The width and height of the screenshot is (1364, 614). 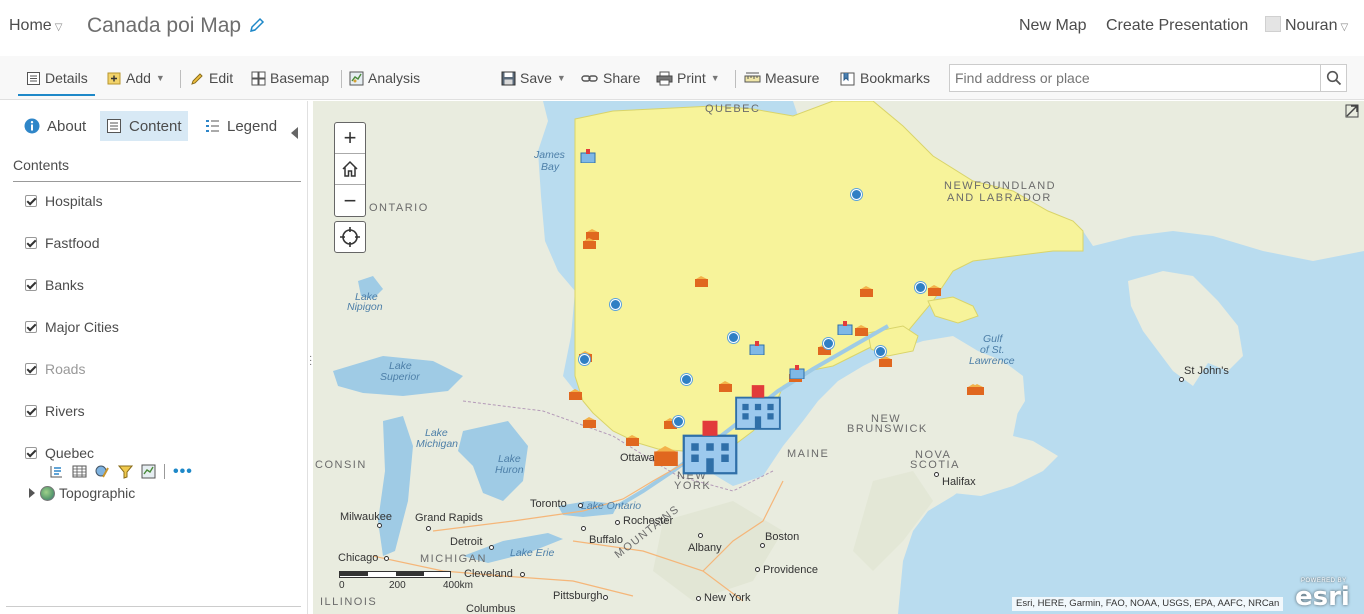 I want to click on edit-title-pencil-icon, so click(x=257, y=25).